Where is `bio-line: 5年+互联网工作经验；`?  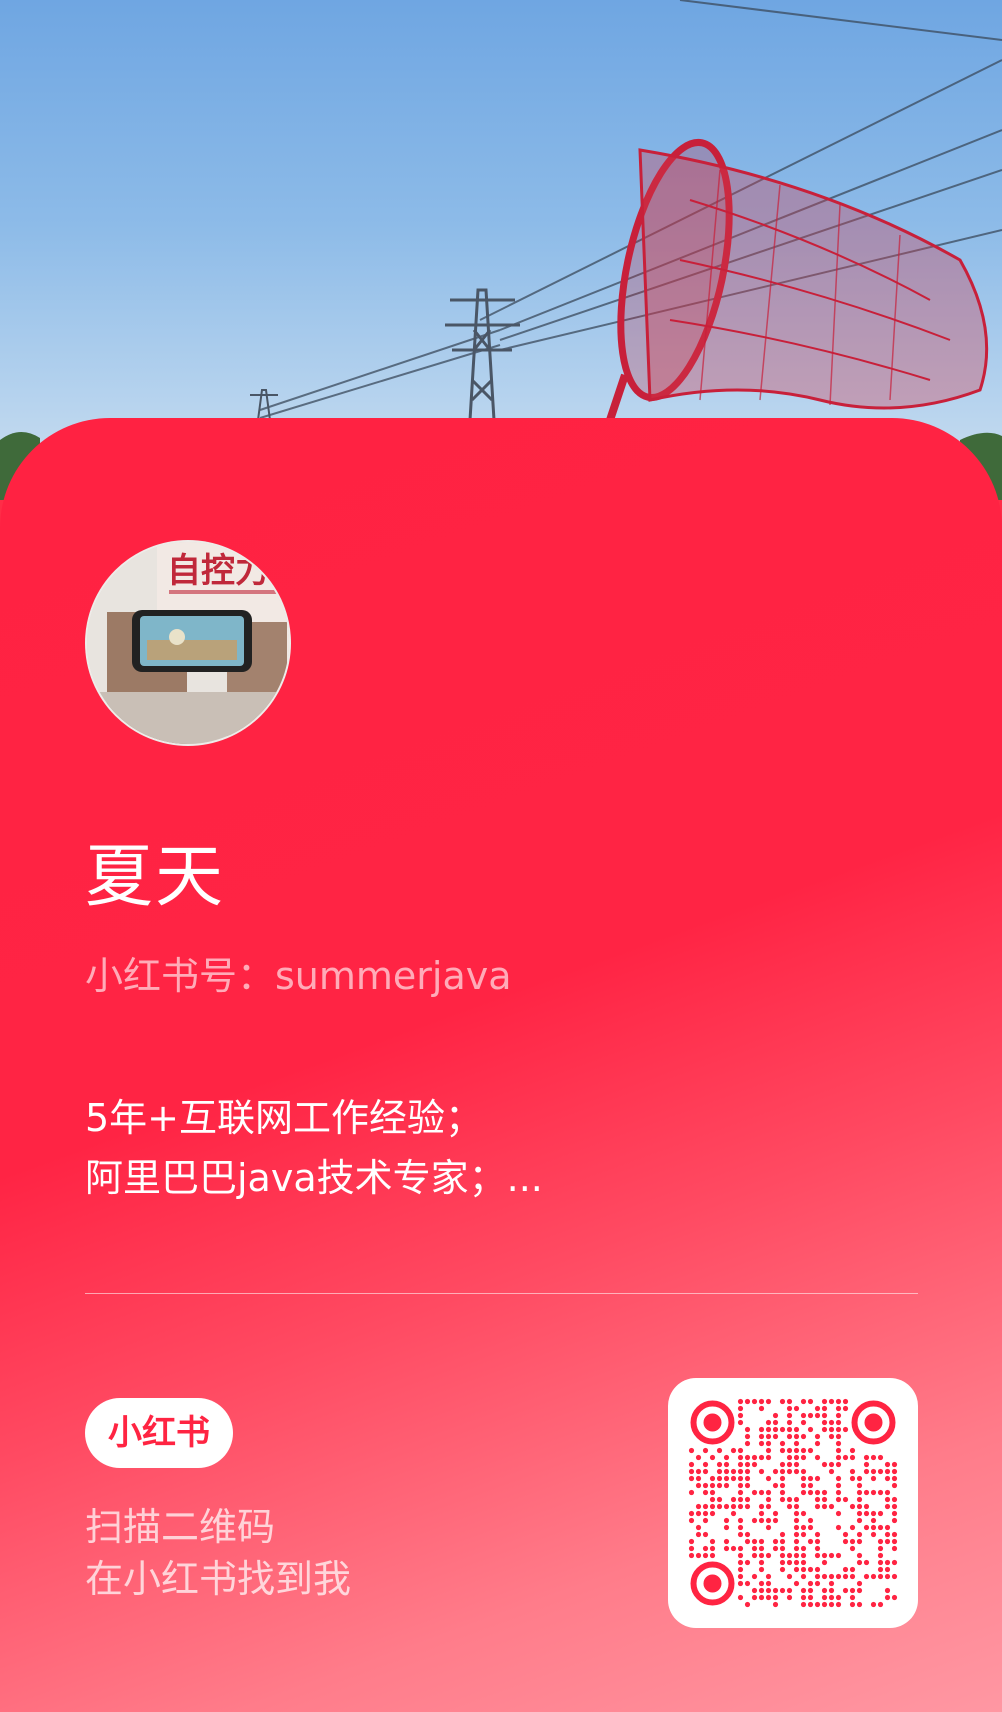 bio-line: 5年+互联网工作经验； is located at coordinates (284, 1118).